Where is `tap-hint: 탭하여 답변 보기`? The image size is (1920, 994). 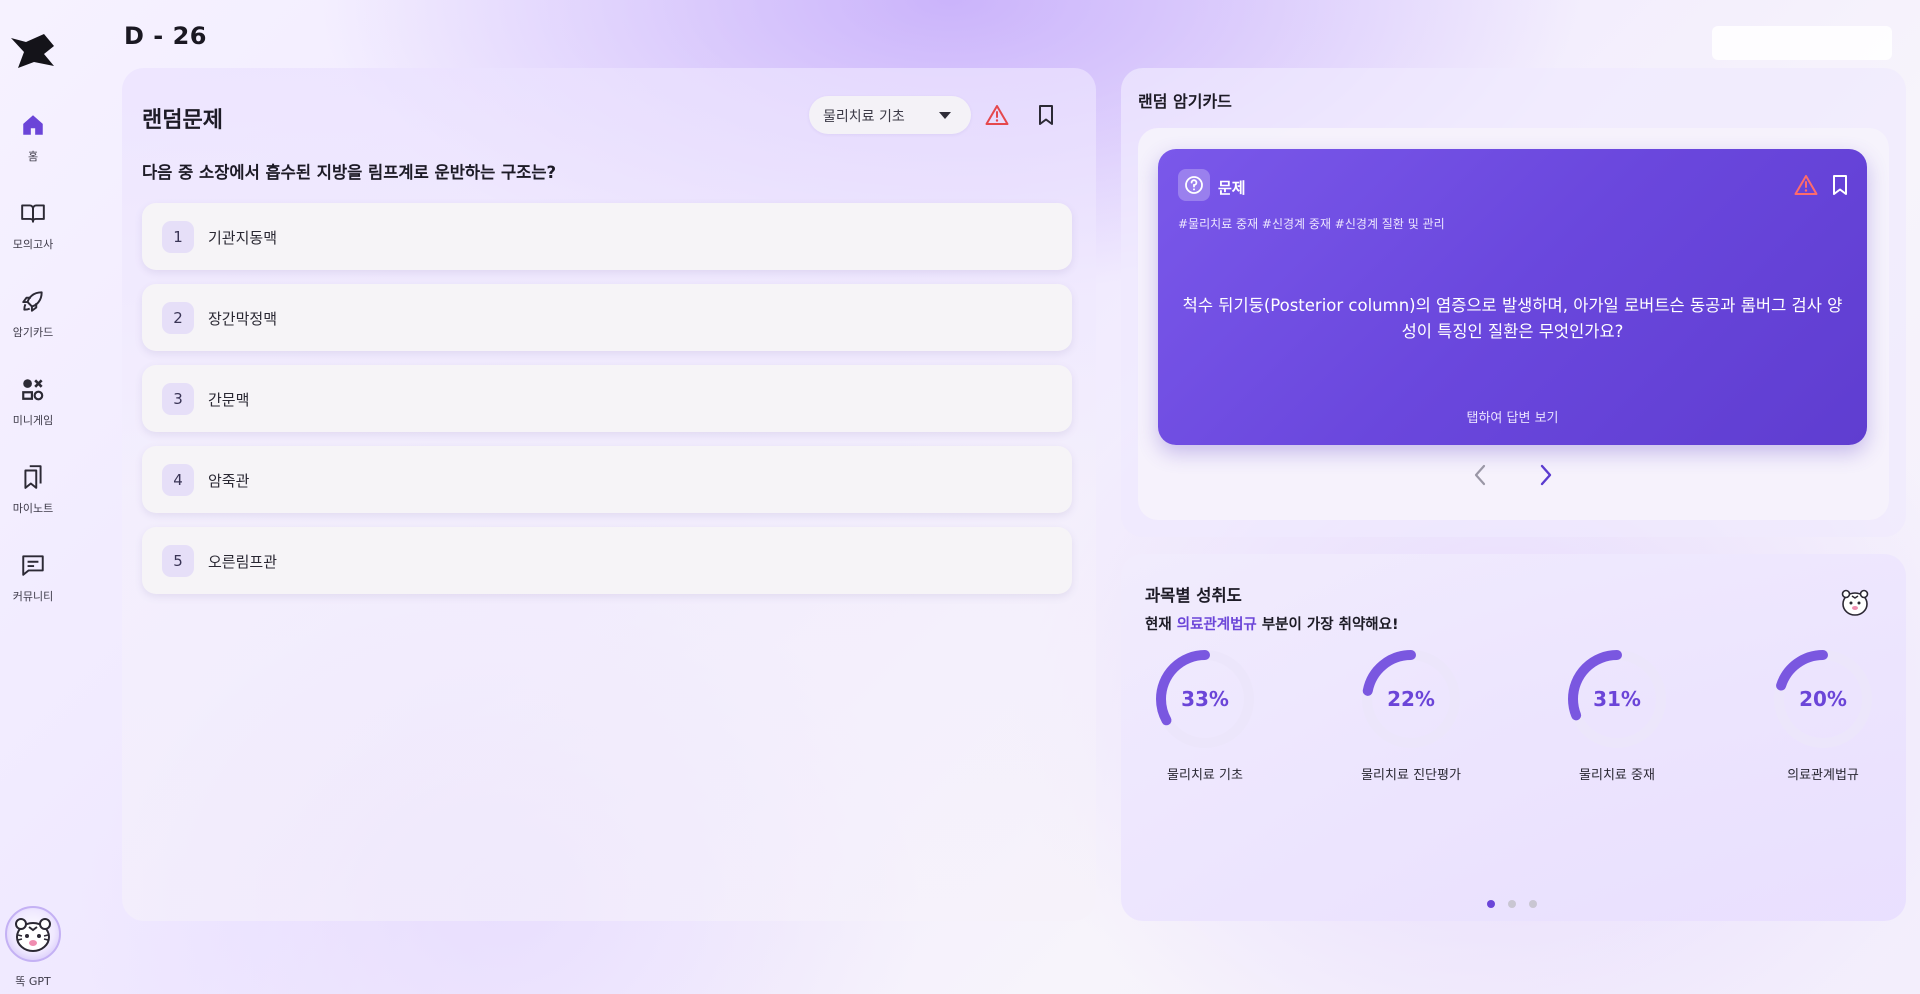
tap-hint: 탭하여 답변 보기 is located at coordinates (1512, 418).